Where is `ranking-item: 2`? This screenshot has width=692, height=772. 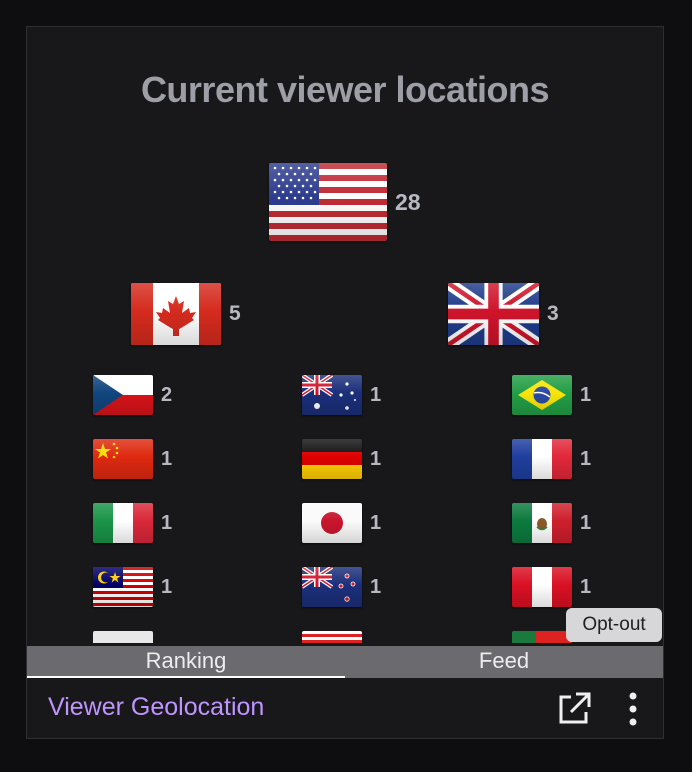 ranking-item: 2 is located at coordinates (132, 395).